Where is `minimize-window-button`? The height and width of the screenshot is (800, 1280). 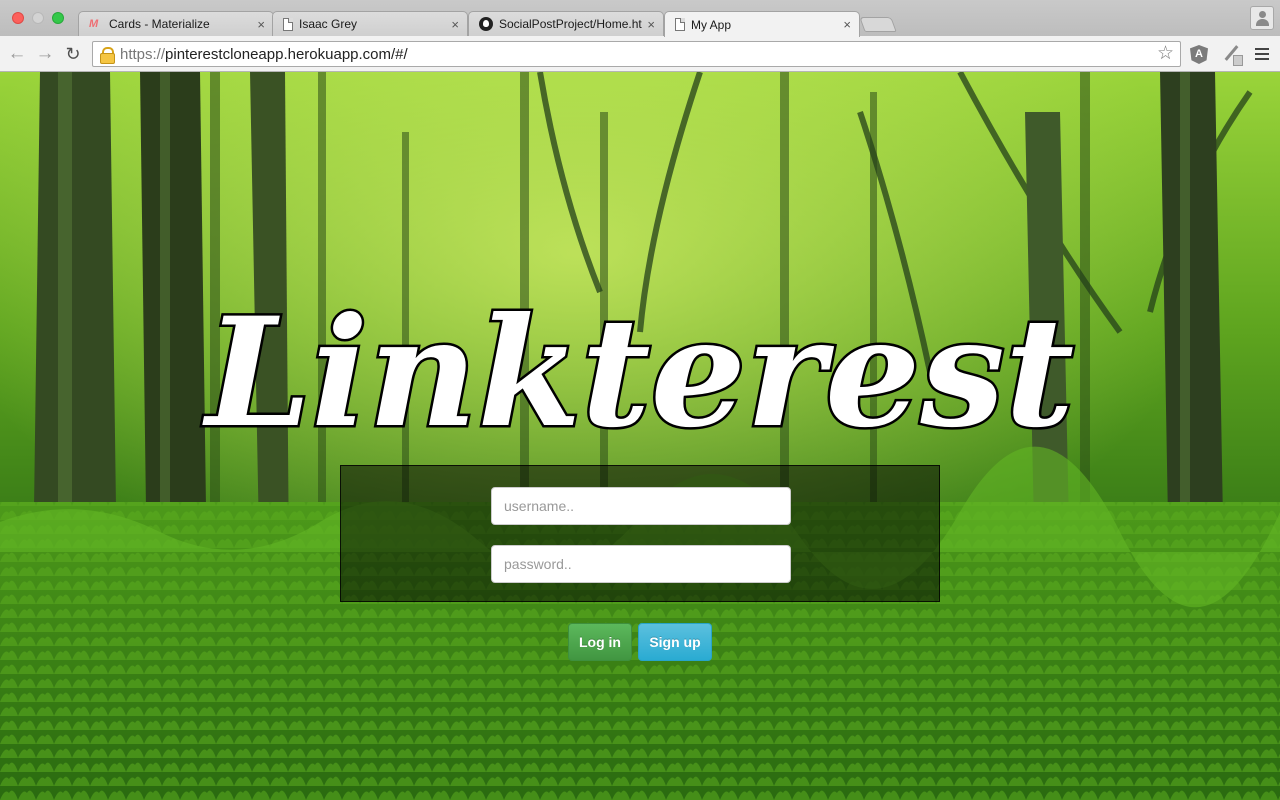
minimize-window-button is located at coordinates (38, 18).